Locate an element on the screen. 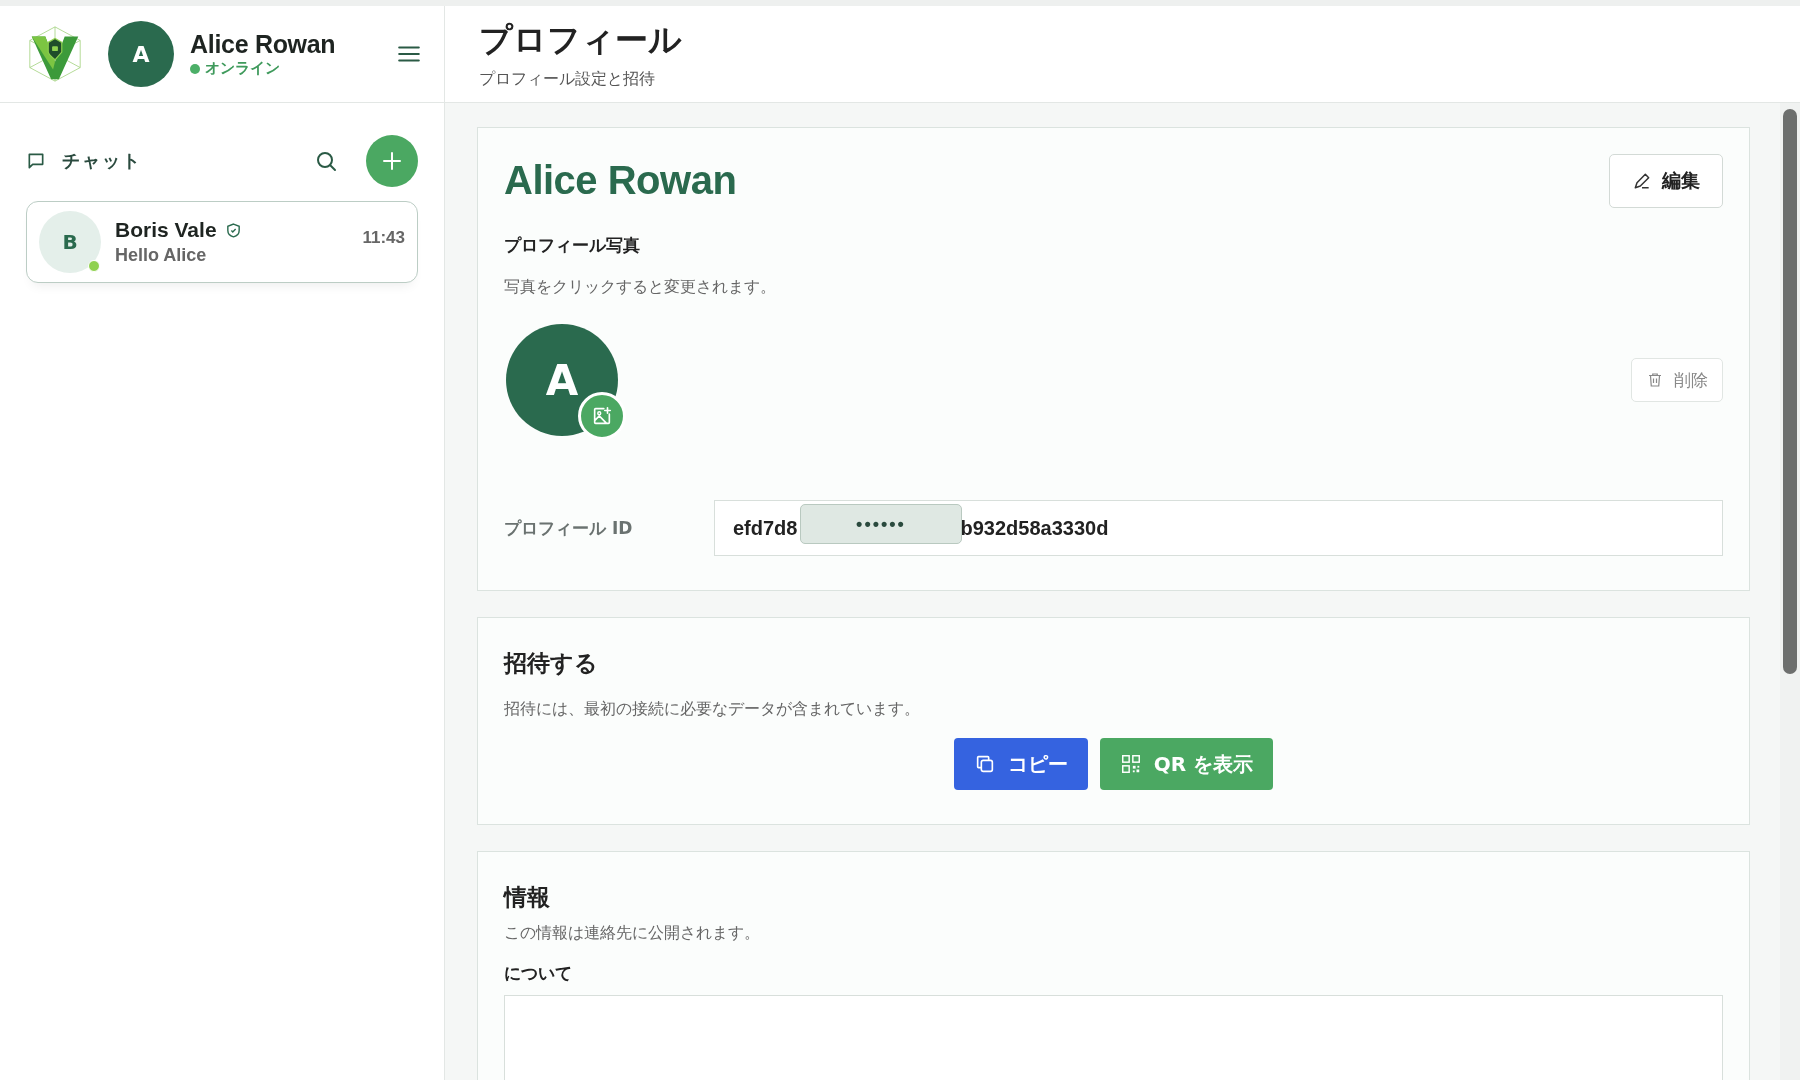 The height and width of the screenshot is (1080, 1800). message-time: 11:43 is located at coordinates (383, 238).